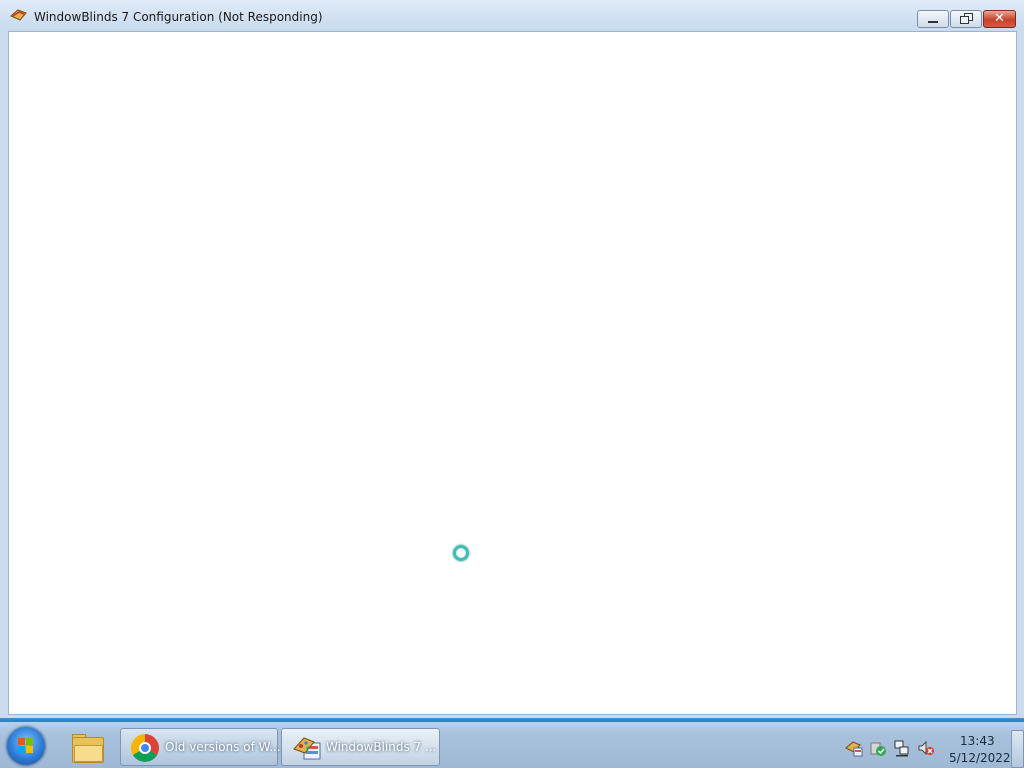 The width and height of the screenshot is (1024, 768). I want to click on windowblinds-icon, so click(307, 748).